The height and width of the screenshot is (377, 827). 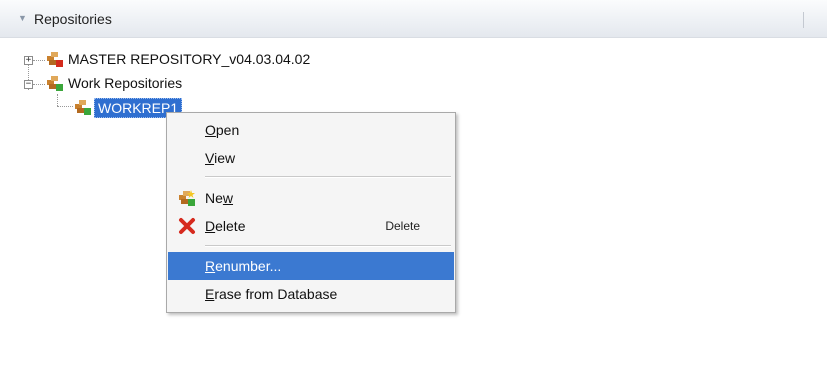 I want to click on work-repository-icon, so click(x=83, y=107).